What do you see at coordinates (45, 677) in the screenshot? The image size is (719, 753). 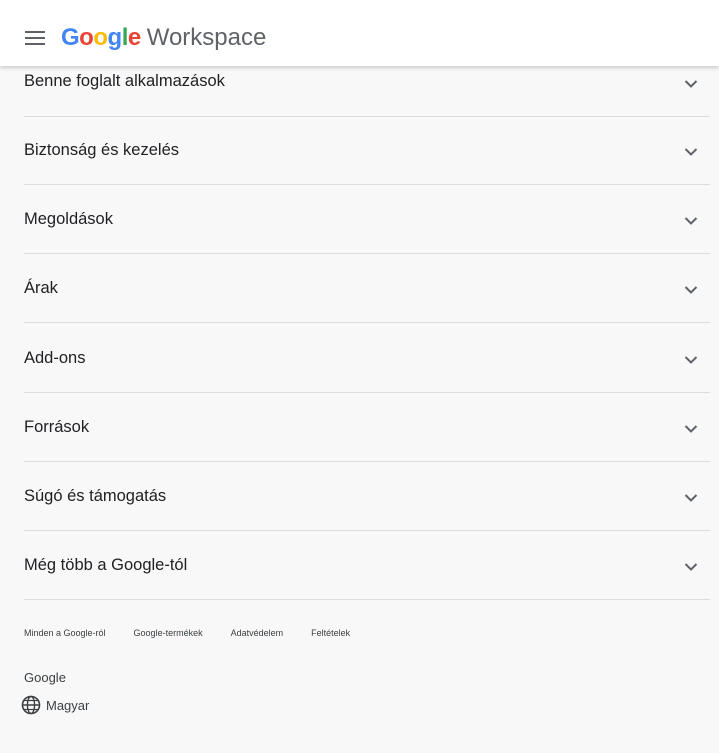 I see `footer-brand: Google` at bounding box center [45, 677].